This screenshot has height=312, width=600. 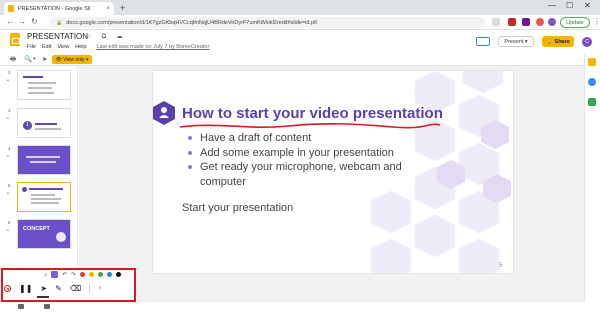 I want to click on redo-icon: ↷, so click(x=73, y=275).